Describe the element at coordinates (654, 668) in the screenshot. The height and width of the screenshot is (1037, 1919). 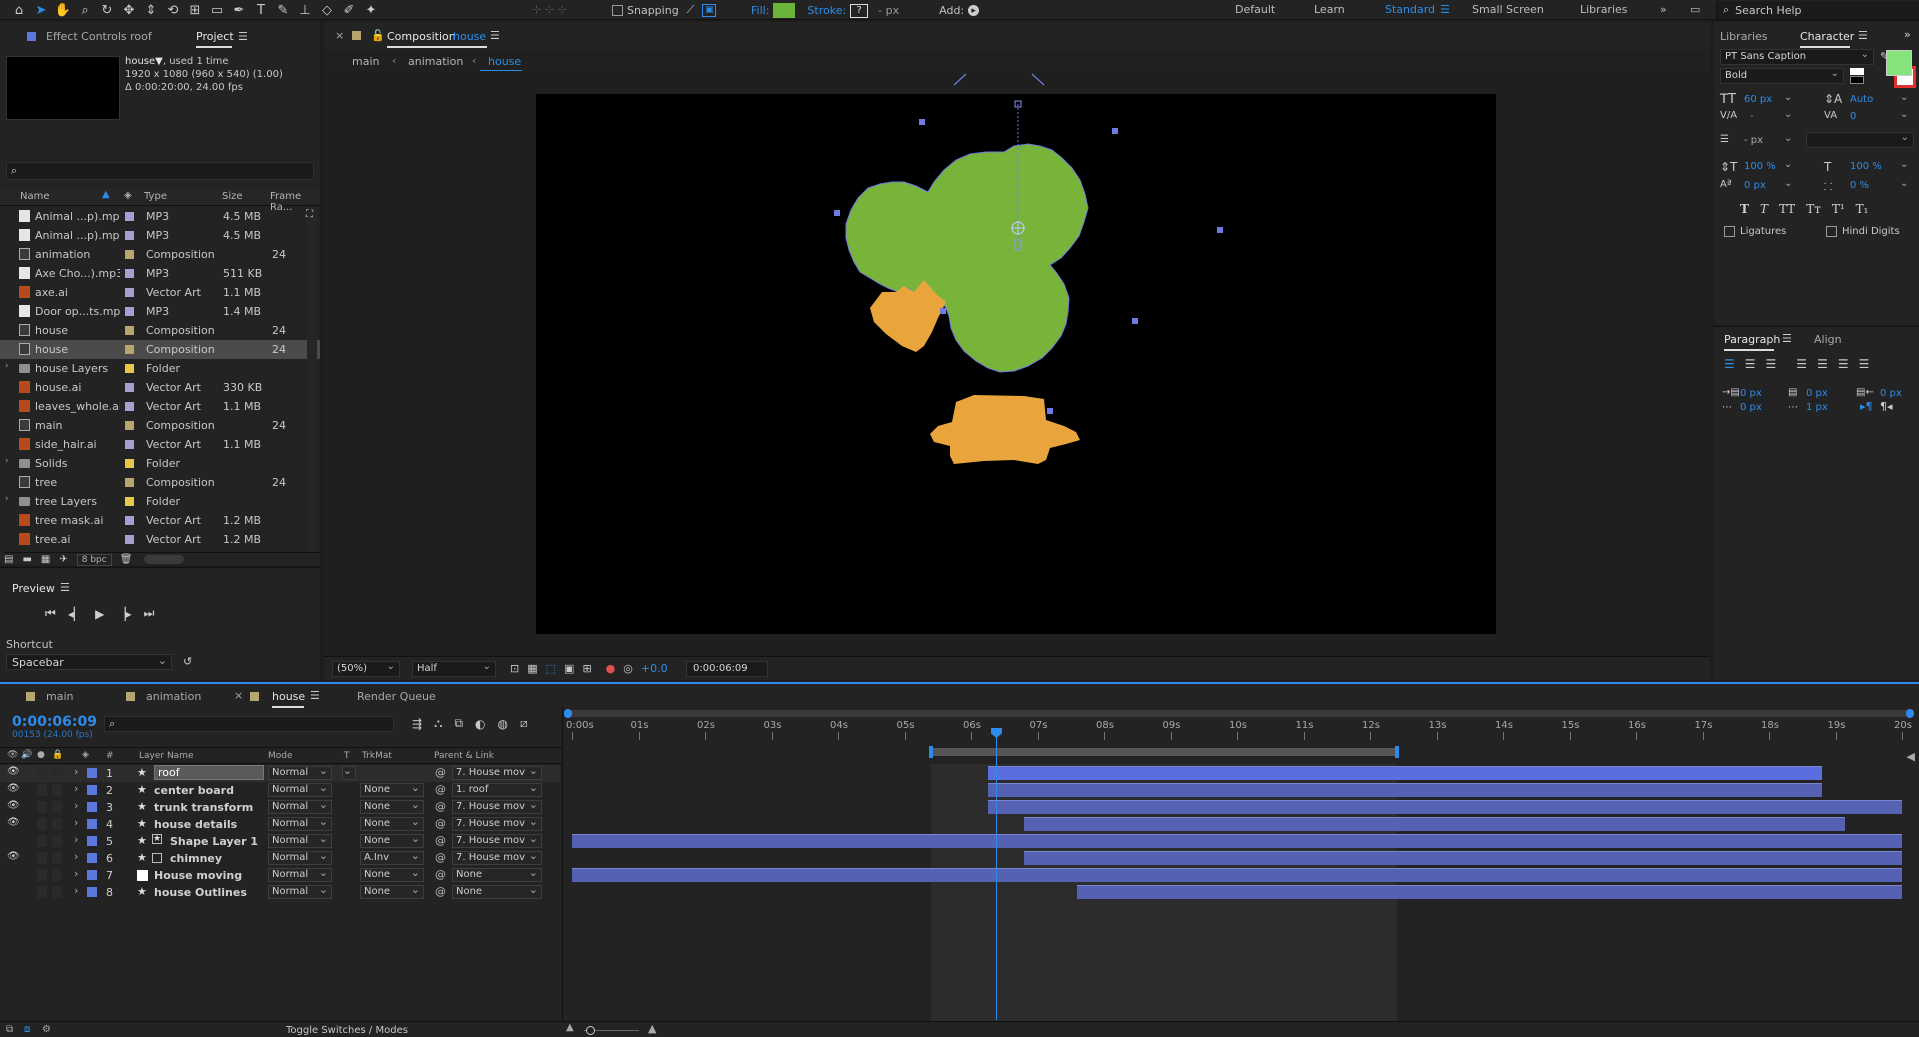
I see `exposure-value: +0.0` at that location.